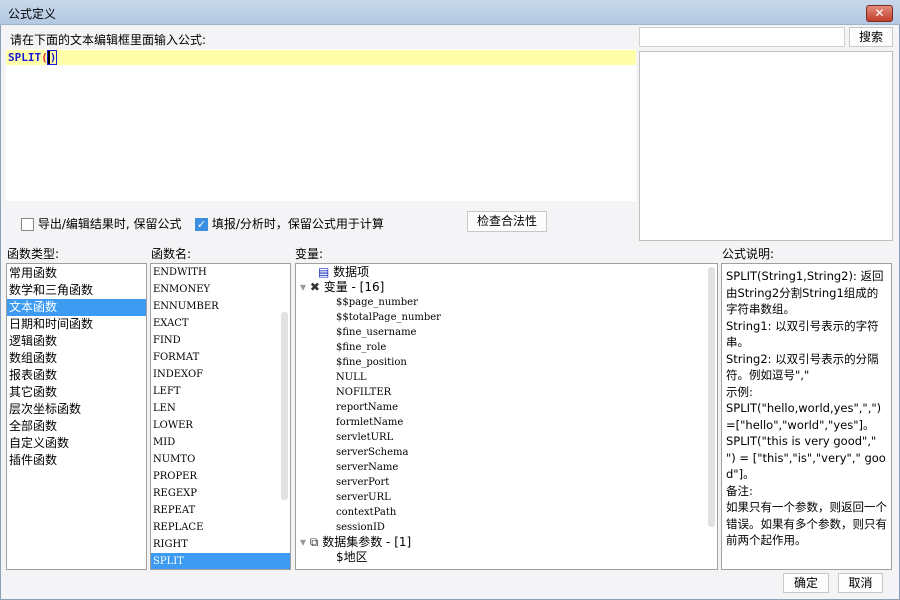 The height and width of the screenshot is (600, 900). What do you see at coordinates (76, 409) in the screenshot?
I see `func-type-item: 层次坐标函数` at bounding box center [76, 409].